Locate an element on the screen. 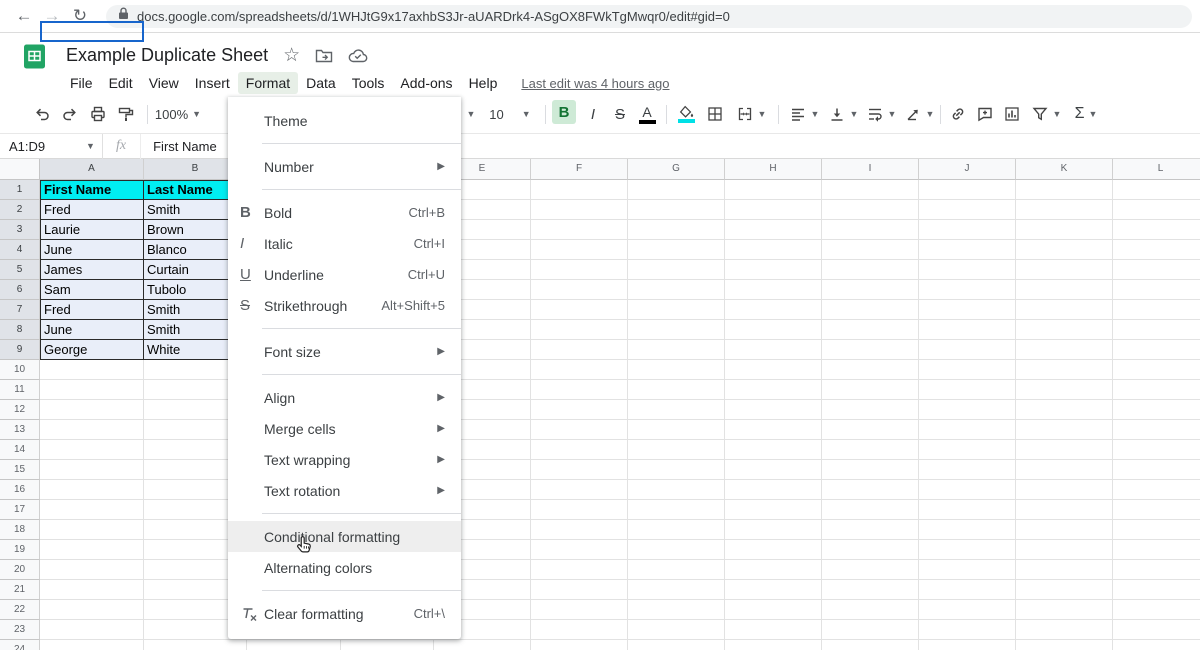 The height and width of the screenshot is (650, 1200). forward-icon: → is located at coordinates (52, 16).